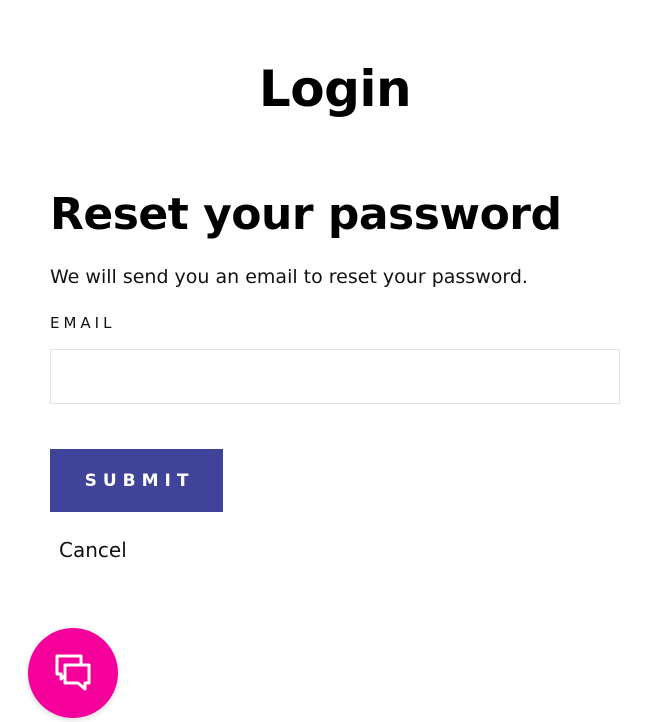  Describe the element at coordinates (136, 480) in the screenshot. I see `submit-button: SUBMIT` at that location.